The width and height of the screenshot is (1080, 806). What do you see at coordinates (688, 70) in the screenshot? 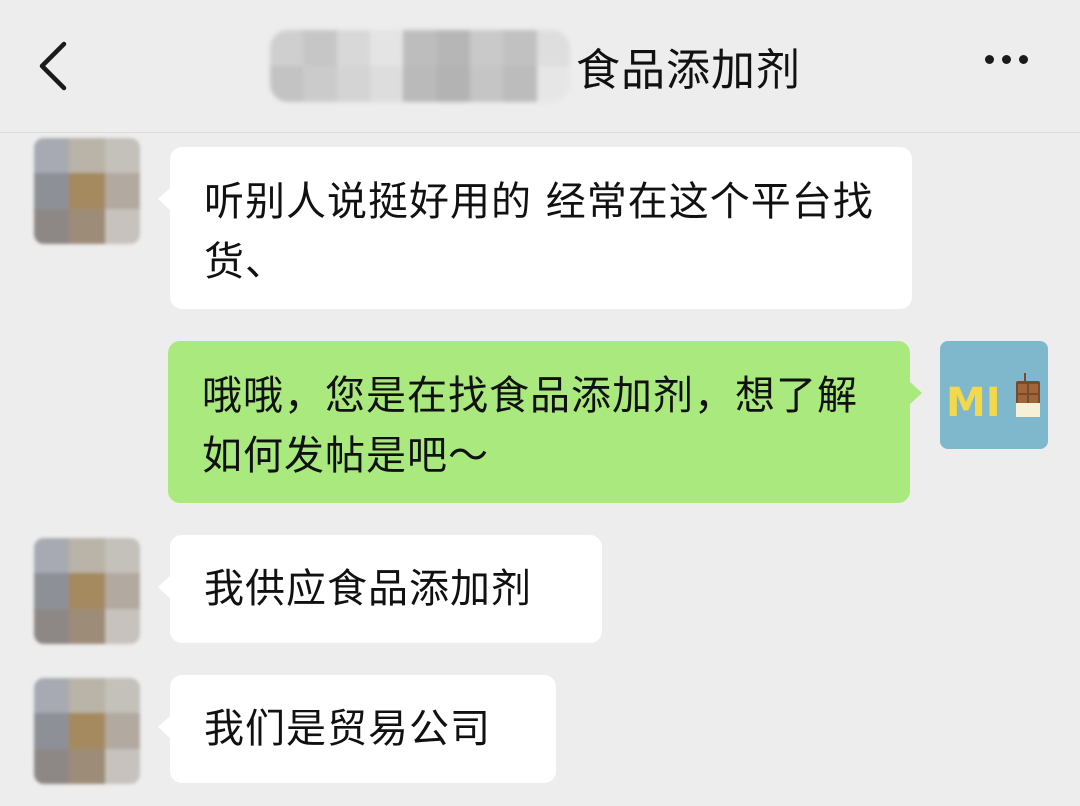
I see `page-title: 食品添加剂` at bounding box center [688, 70].